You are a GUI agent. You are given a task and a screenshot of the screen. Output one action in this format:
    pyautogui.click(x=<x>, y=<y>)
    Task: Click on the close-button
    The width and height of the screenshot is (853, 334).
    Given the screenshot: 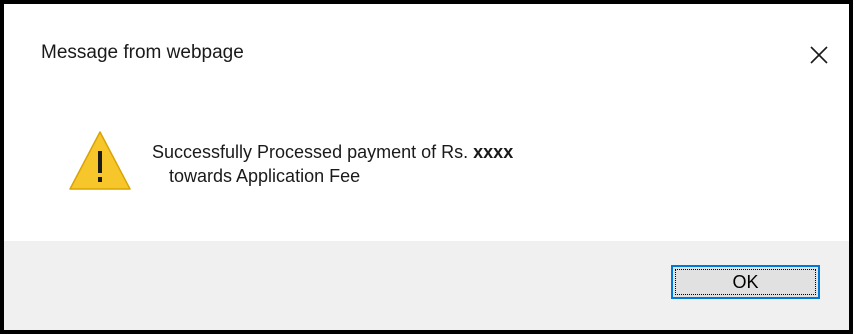 What is the action you would take?
    pyautogui.click(x=819, y=55)
    